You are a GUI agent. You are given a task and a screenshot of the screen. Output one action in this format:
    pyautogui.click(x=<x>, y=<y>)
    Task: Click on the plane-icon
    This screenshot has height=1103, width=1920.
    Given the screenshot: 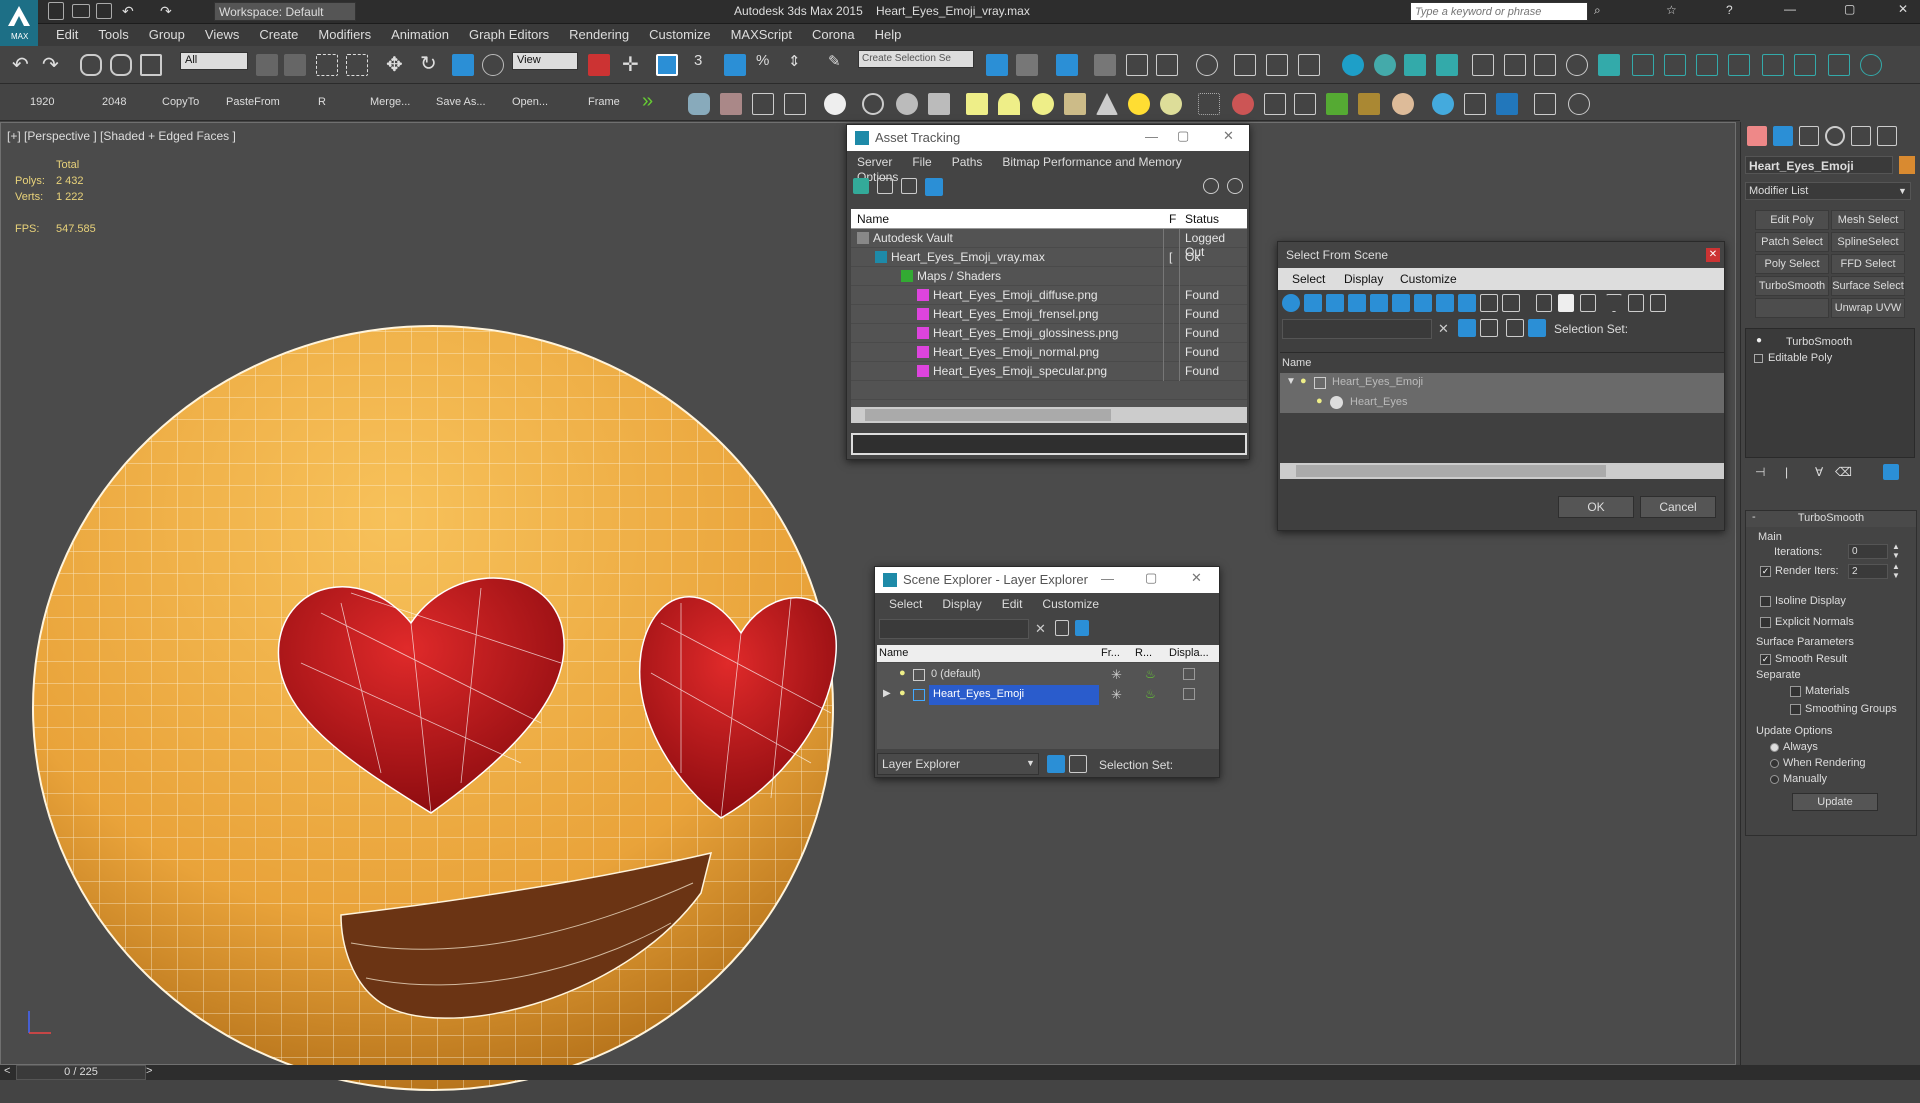 What is the action you would take?
    pyautogui.click(x=977, y=104)
    